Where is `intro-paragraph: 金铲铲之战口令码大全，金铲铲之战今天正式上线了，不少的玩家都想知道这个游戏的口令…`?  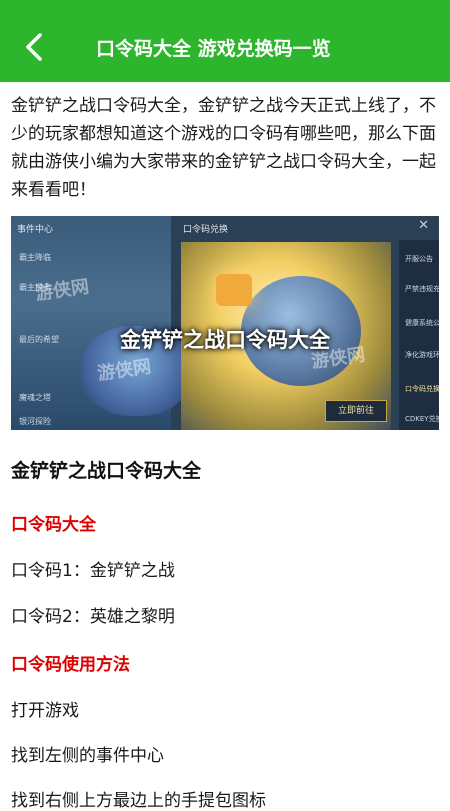
intro-paragraph: 金铲铲之战口令码大全，金铲铲之战今天正式上线了，不少的玩家都想知道这个游戏的口令… is located at coordinates (223, 148).